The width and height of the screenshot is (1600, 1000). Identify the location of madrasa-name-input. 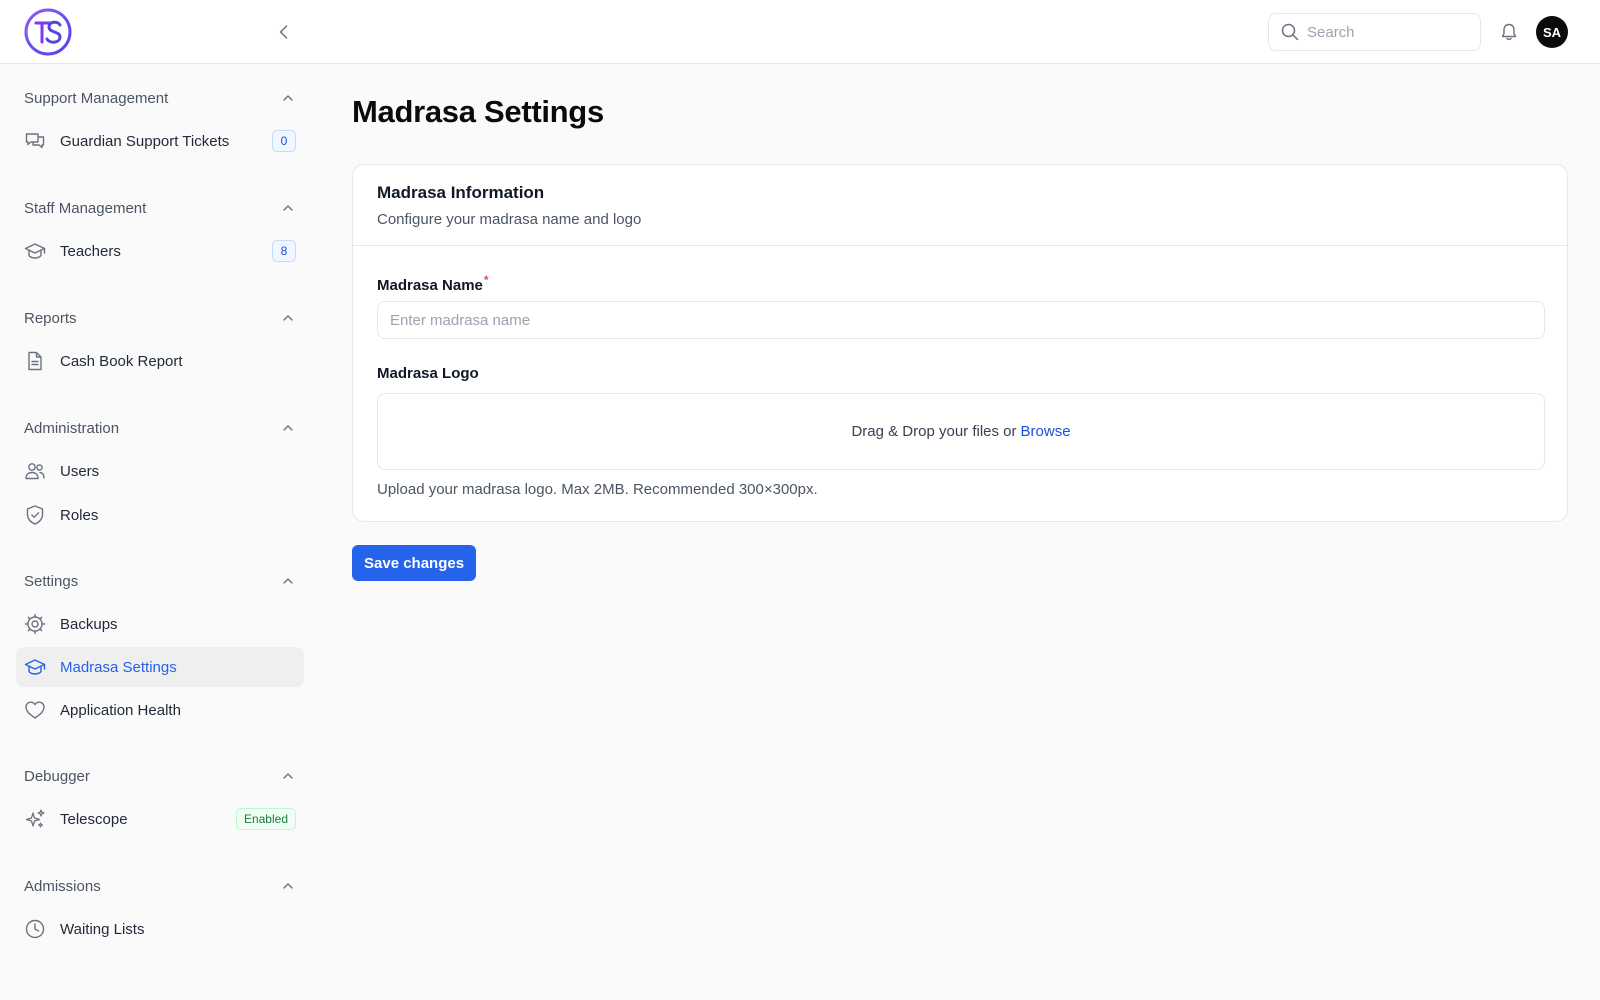
(961, 320).